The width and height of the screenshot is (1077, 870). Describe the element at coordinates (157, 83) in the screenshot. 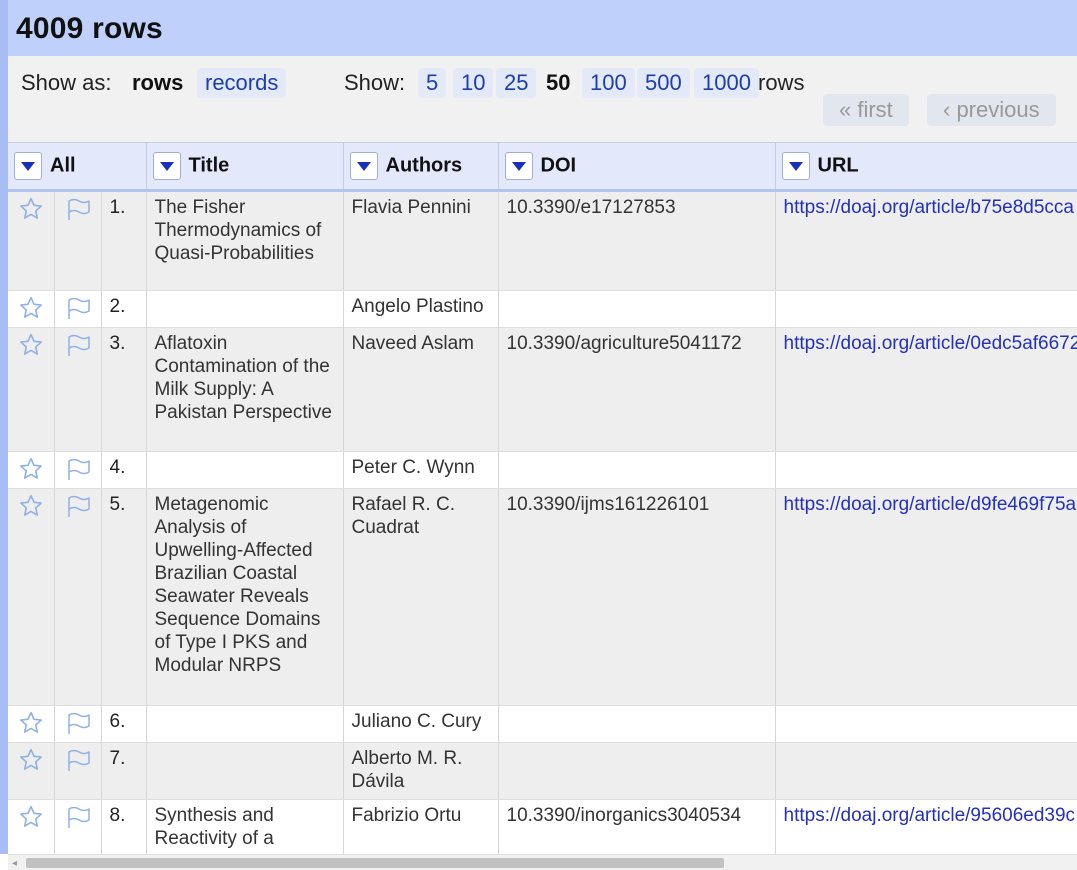

I see `show-as-rows-option: rows` at that location.